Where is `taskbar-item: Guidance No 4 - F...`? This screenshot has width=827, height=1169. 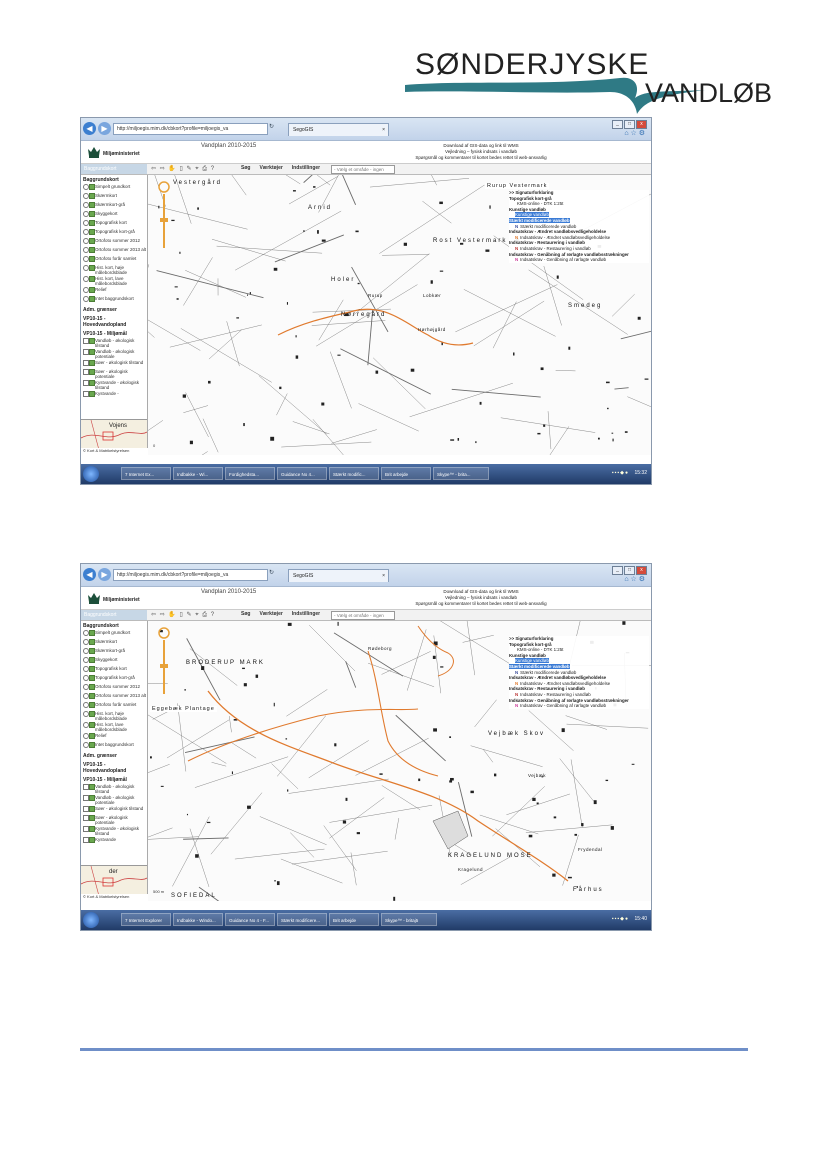 taskbar-item: Guidance No 4 - F... is located at coordinates (250, 919).